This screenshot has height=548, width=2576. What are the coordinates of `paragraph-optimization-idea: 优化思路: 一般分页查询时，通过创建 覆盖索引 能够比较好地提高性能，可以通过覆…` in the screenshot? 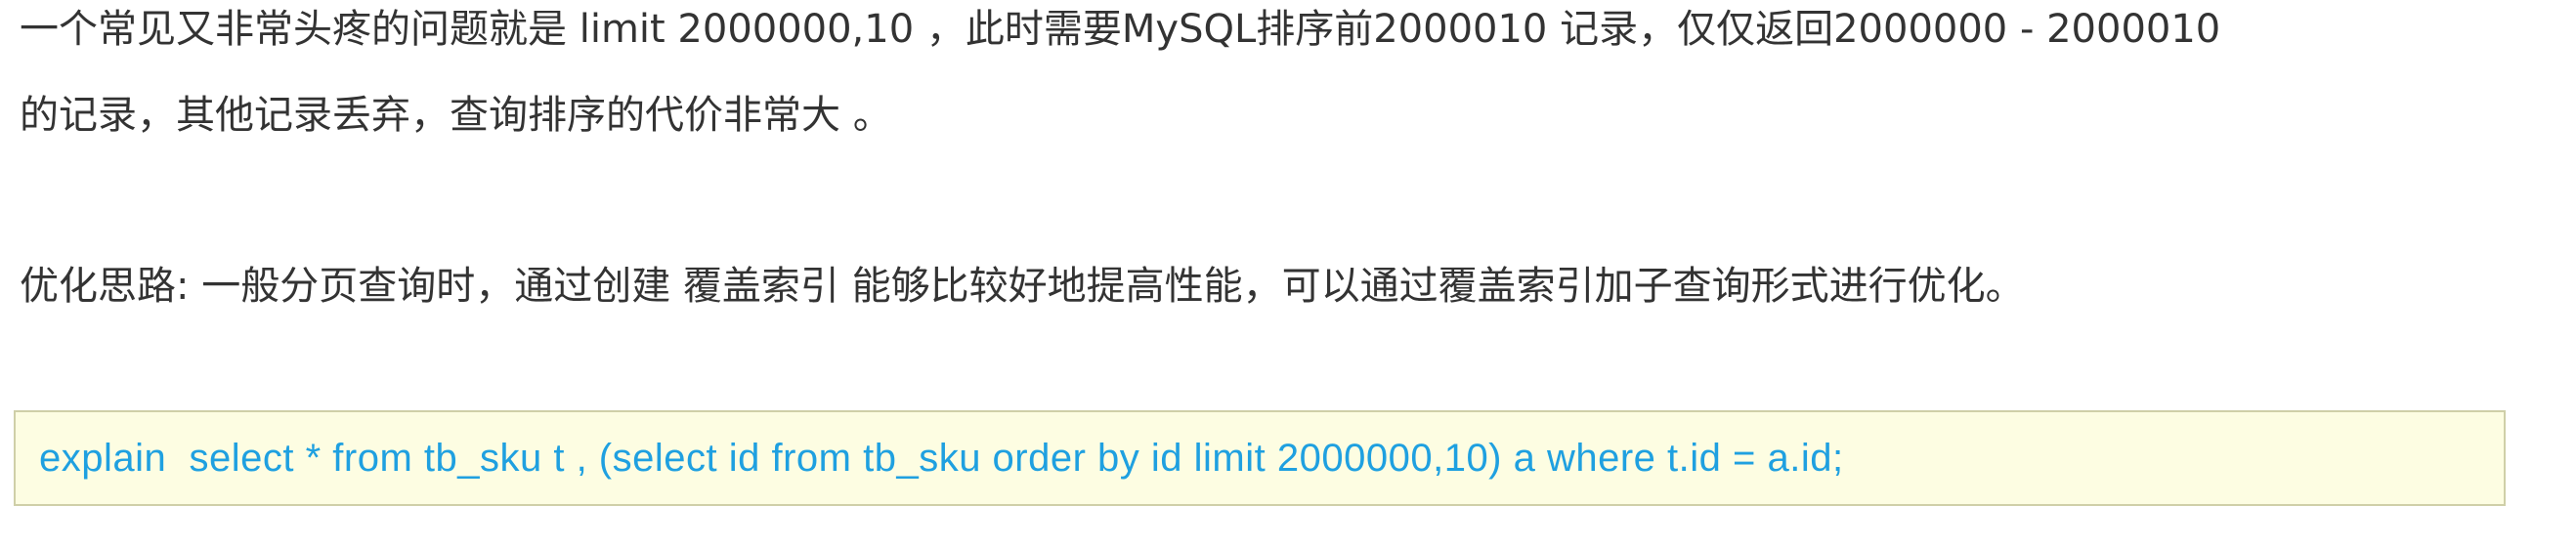 It's located at (1023, 286).